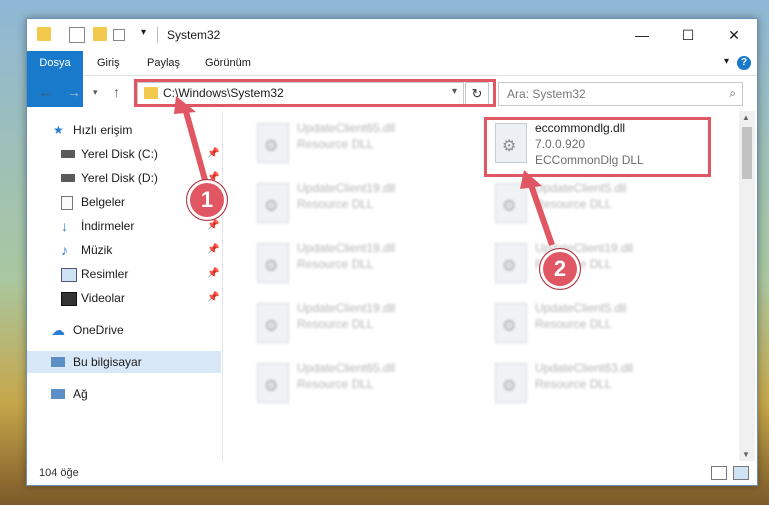 Image resolution: width=769 pixels, height=505 pixels. What do you see at coordinates (185, 105) in the screenshot?
I see `arrow-1-head` at bounding box center [185, 105].